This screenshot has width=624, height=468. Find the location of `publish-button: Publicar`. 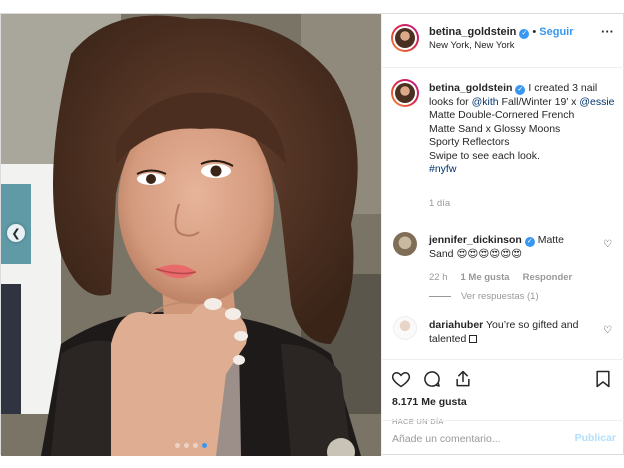

publish-button: Publicar is located at coordinates (595, 438).